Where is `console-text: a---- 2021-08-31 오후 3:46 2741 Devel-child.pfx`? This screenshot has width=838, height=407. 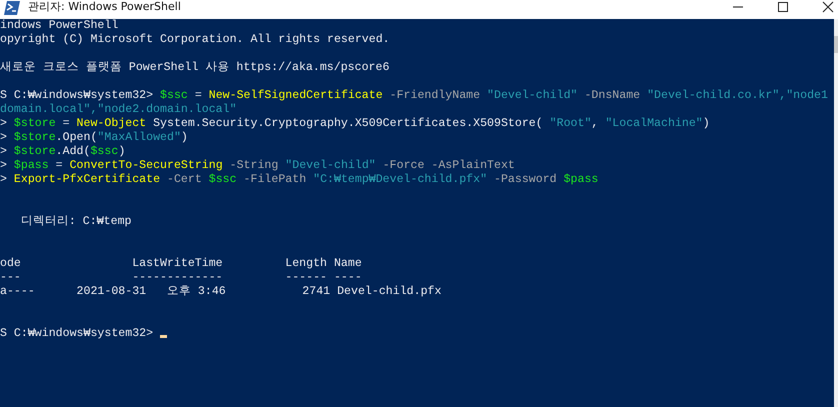 console-text: a---- 2021-08-31 오후 3:46 2741 Devel-child.pfx is located at coordinates (221, 291).